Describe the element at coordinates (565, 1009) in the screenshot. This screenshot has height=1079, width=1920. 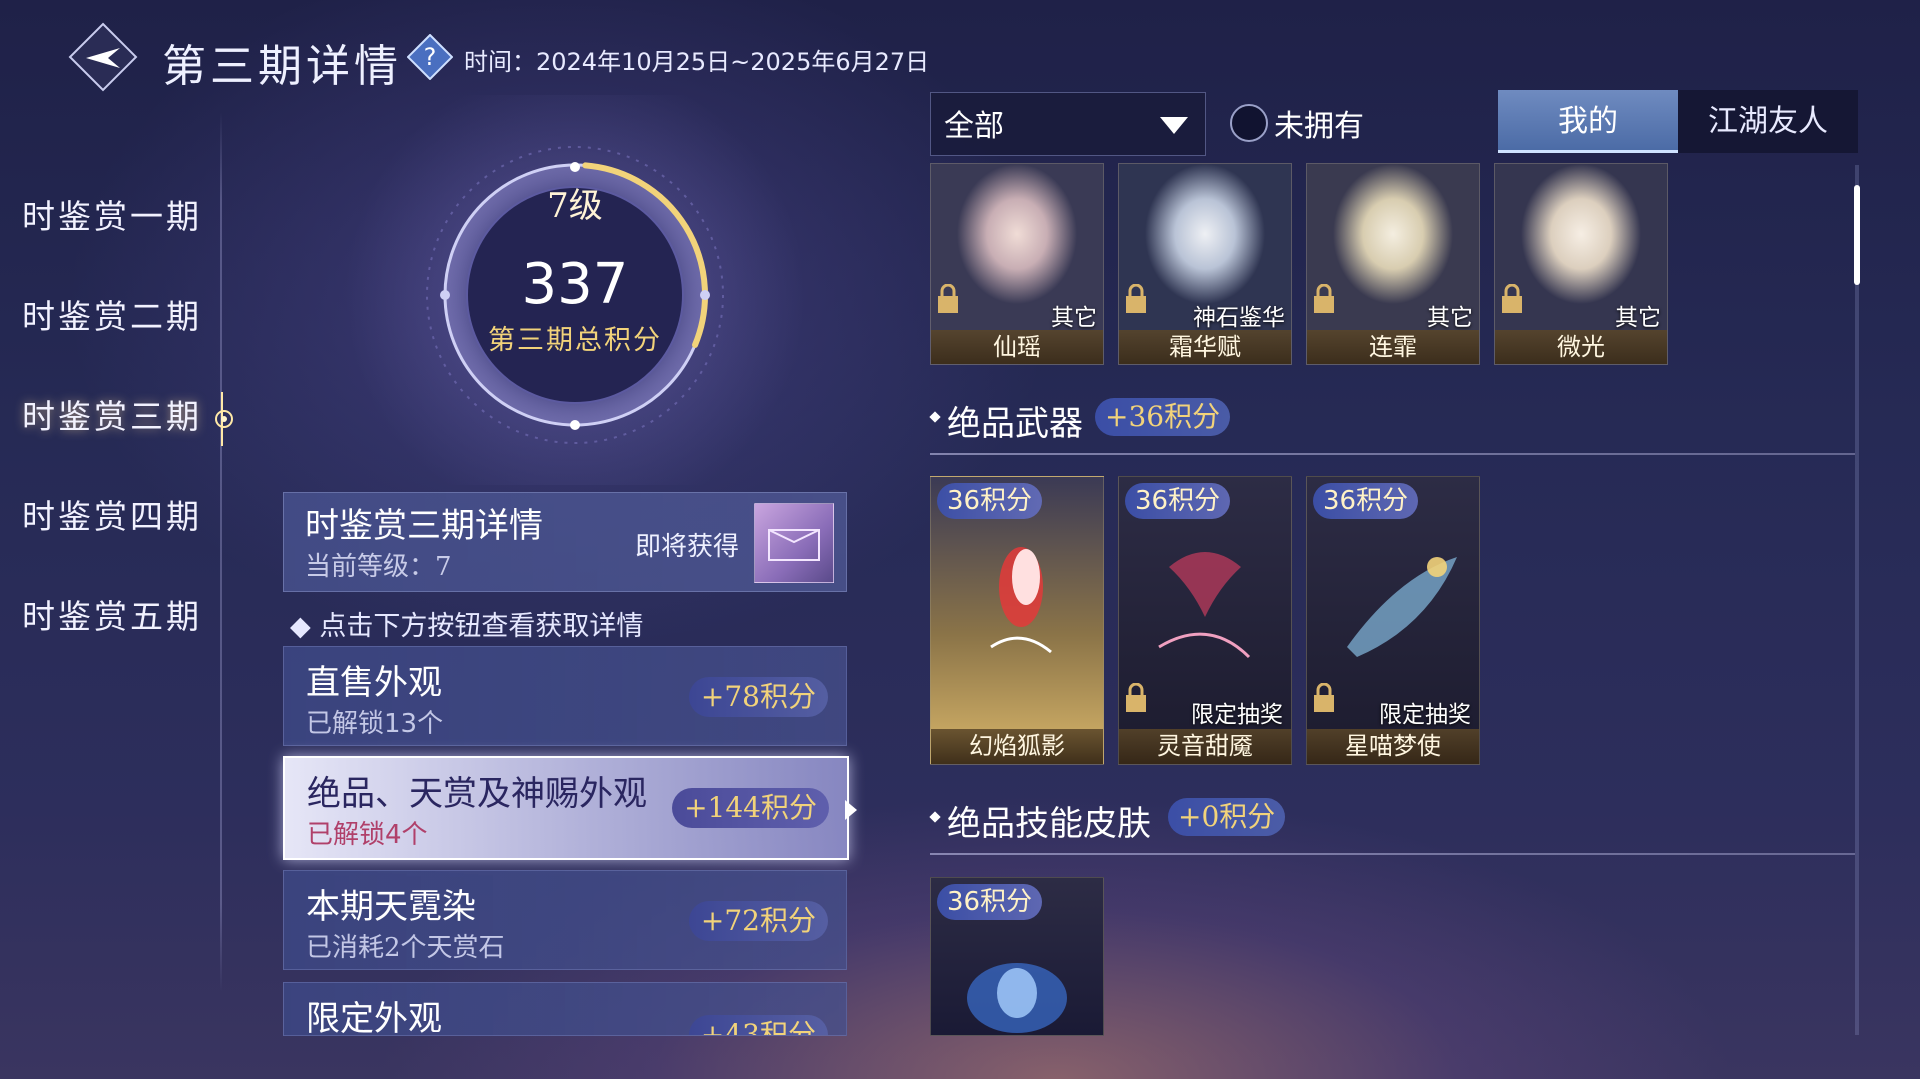
I see `category-limited: 限定外观 +43积分` at that location.